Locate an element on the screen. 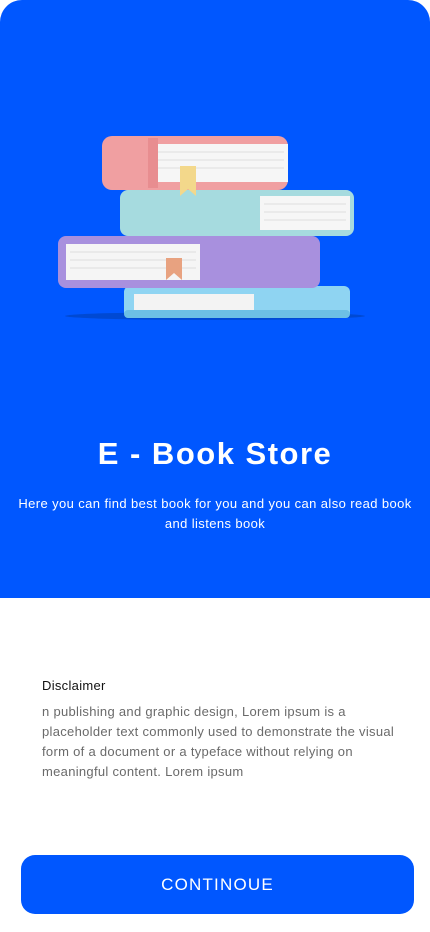 This screenshot has width=430, height=932. book-stack-icon is located at coordinates (211, 228).